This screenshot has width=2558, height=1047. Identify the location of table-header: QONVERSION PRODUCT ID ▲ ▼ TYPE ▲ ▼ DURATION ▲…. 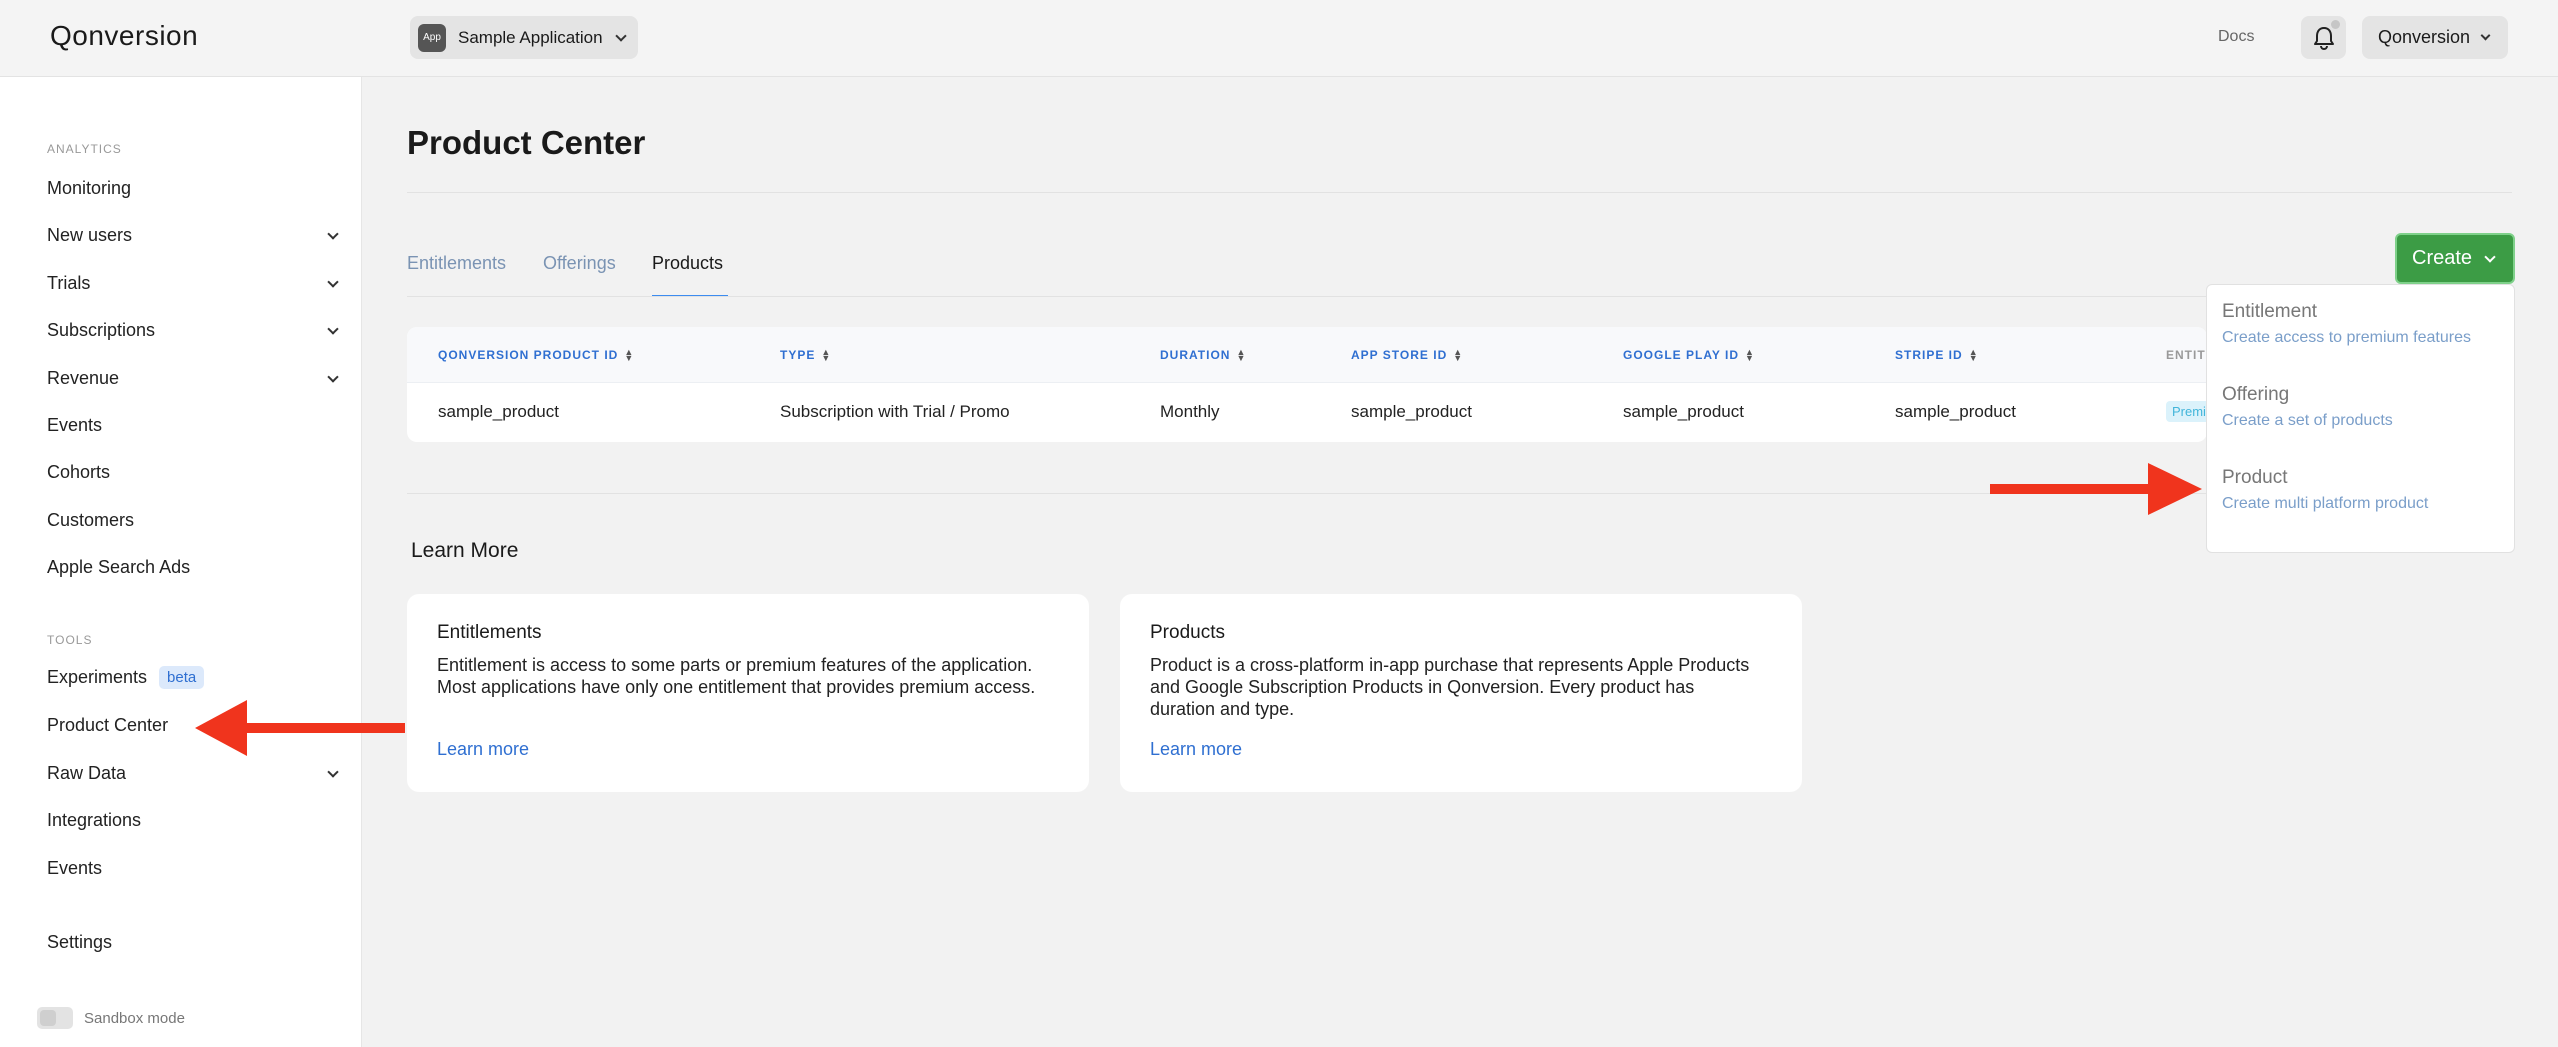
(1307, 355).